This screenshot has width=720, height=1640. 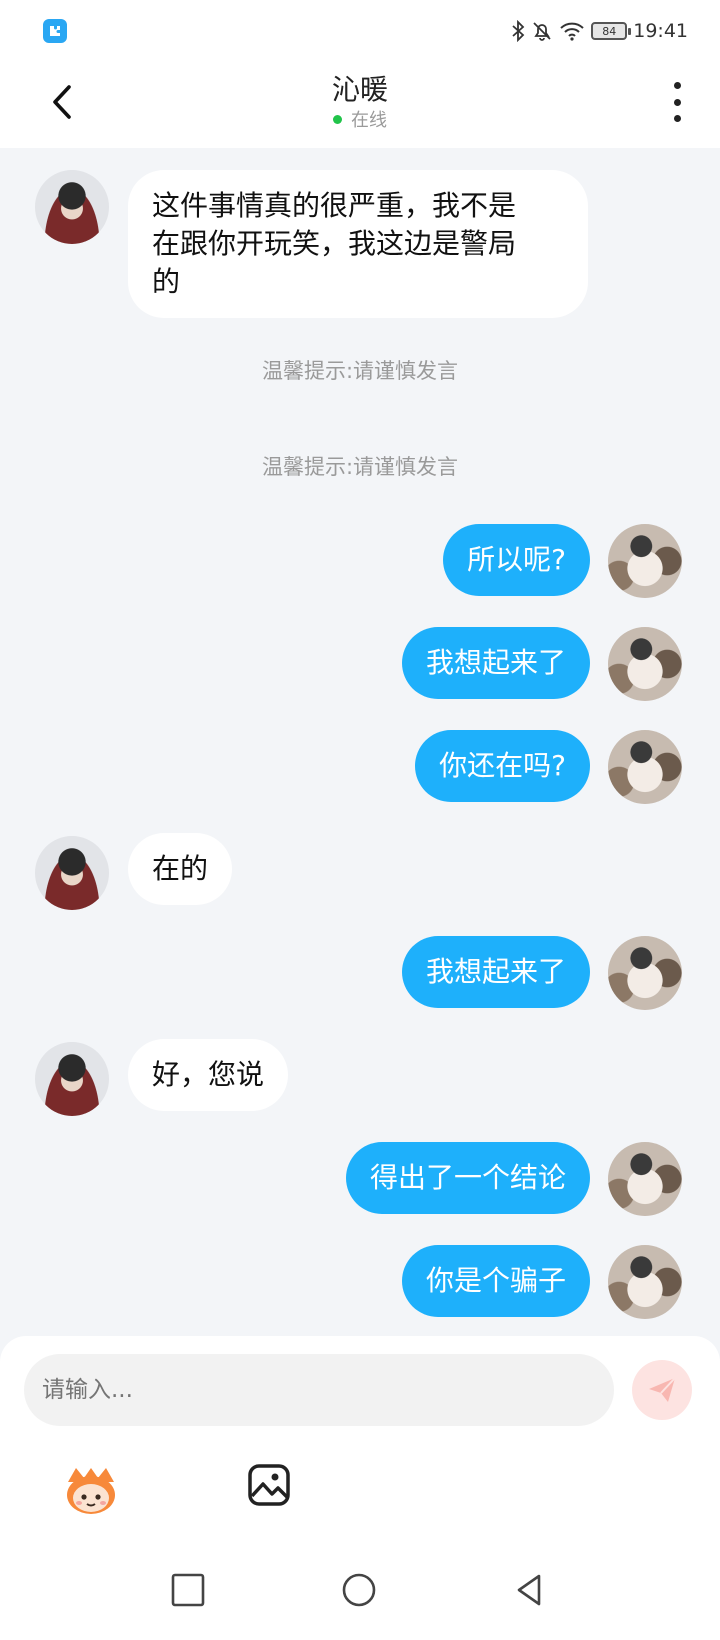 I want to click on message-text-line: 这件事情真的很严重，我不是, so click(x=334, y=205).